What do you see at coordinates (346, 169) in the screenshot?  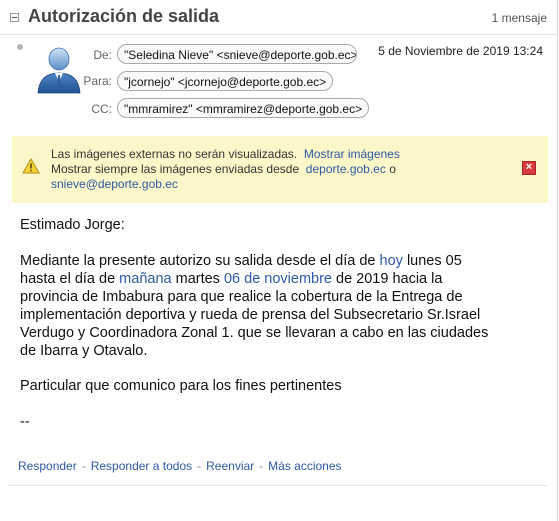 I see `domain-link: deporte.gob.ec` at bounding box center [346, 169].